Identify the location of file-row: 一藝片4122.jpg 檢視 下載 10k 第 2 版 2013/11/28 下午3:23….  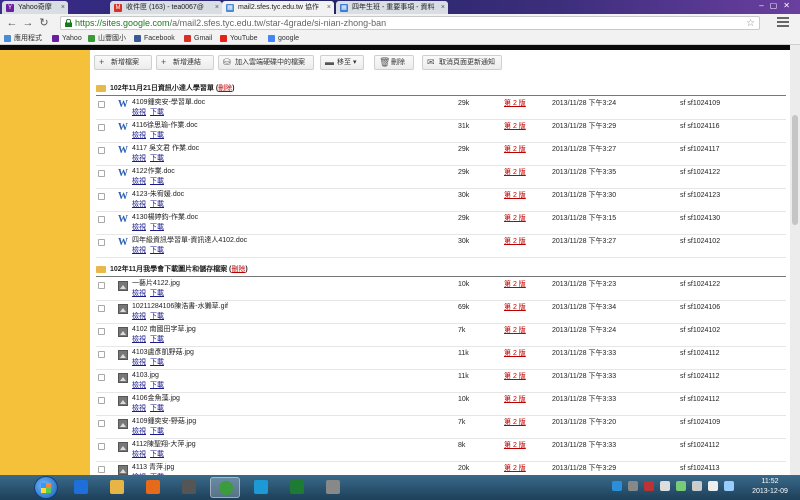
(441, 289).